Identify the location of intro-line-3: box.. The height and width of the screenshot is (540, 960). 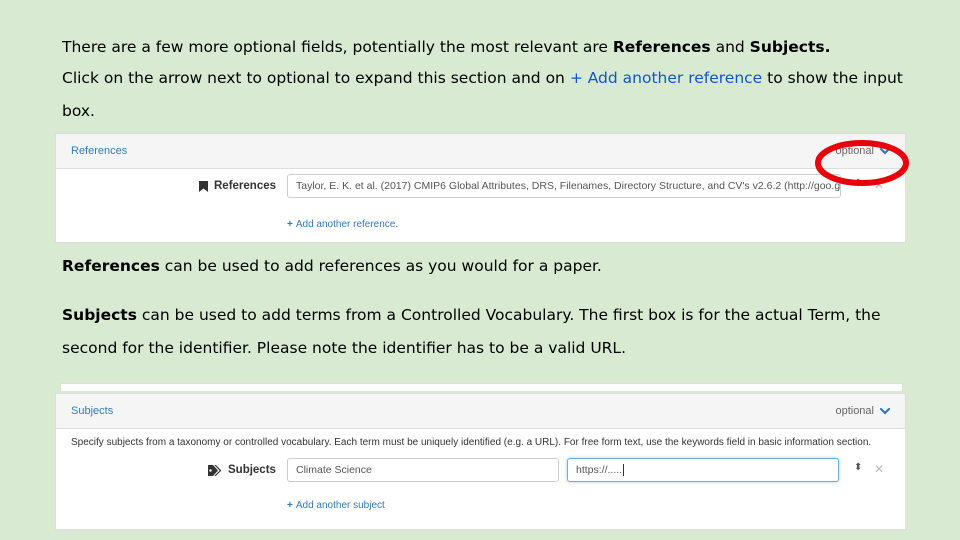
(78, 111).